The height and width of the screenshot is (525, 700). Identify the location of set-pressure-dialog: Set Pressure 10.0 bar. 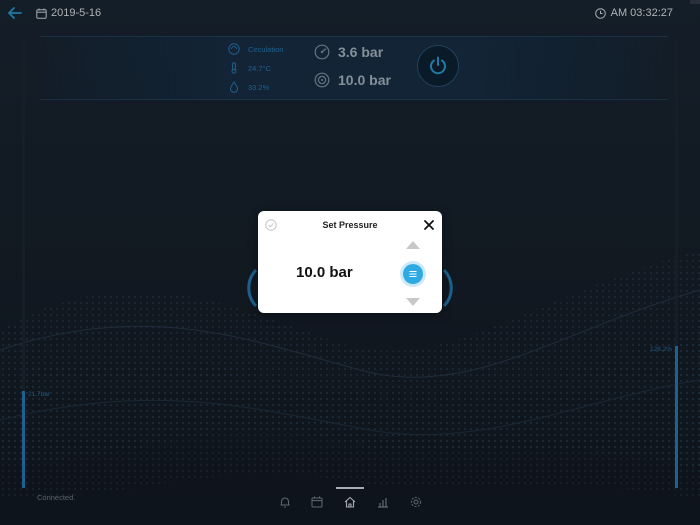
(350, 262).